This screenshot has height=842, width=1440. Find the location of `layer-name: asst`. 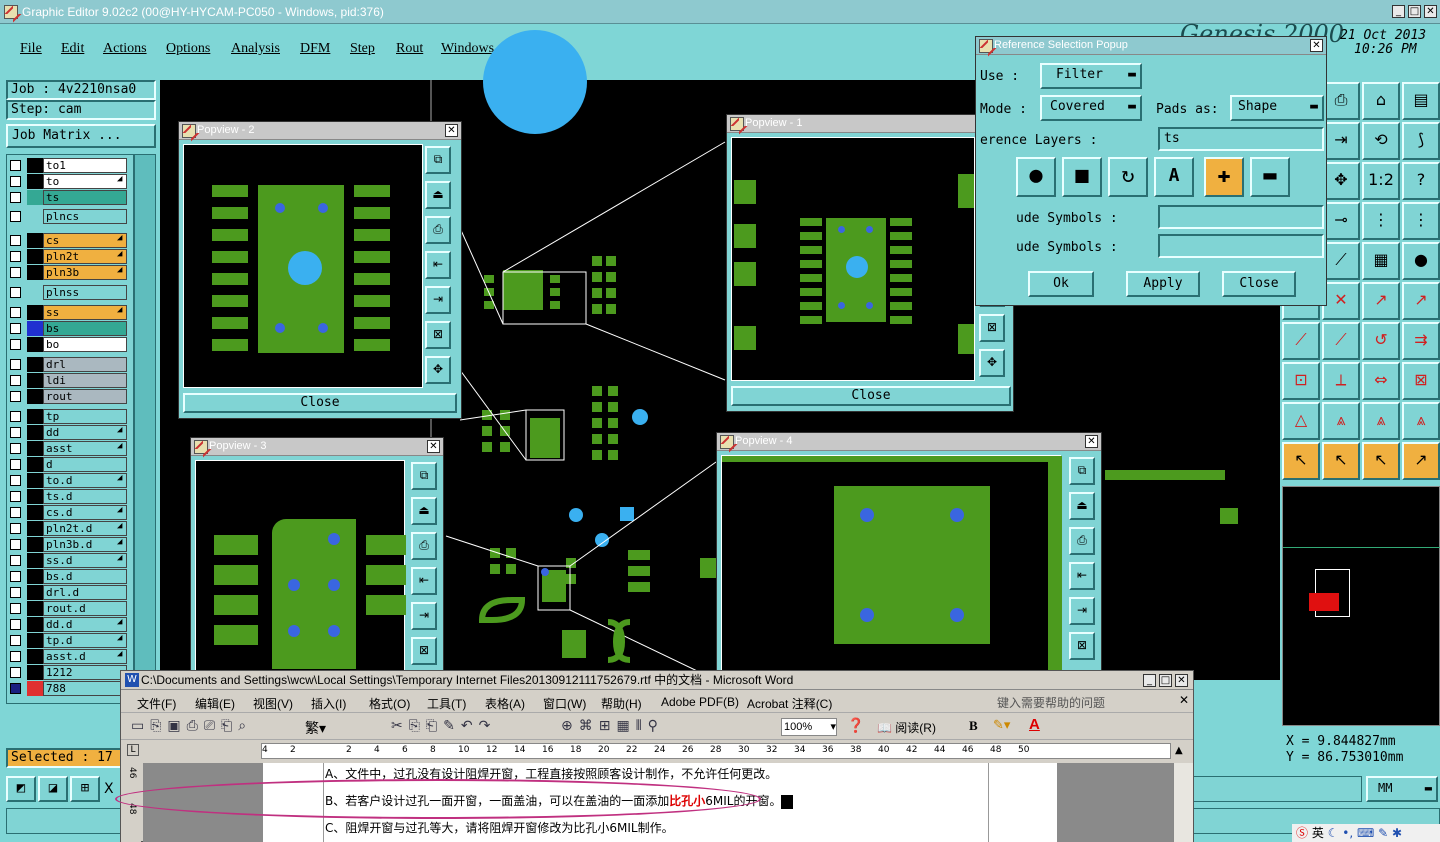

layer-name: asst is located at coordinates (85, 448).